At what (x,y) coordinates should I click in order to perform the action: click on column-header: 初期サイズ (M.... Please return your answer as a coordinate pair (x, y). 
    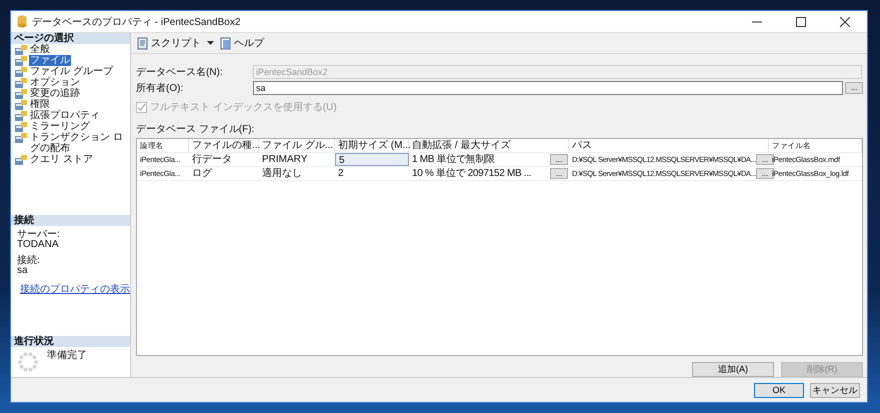
    Looking at the image, I should click on (372, 145).